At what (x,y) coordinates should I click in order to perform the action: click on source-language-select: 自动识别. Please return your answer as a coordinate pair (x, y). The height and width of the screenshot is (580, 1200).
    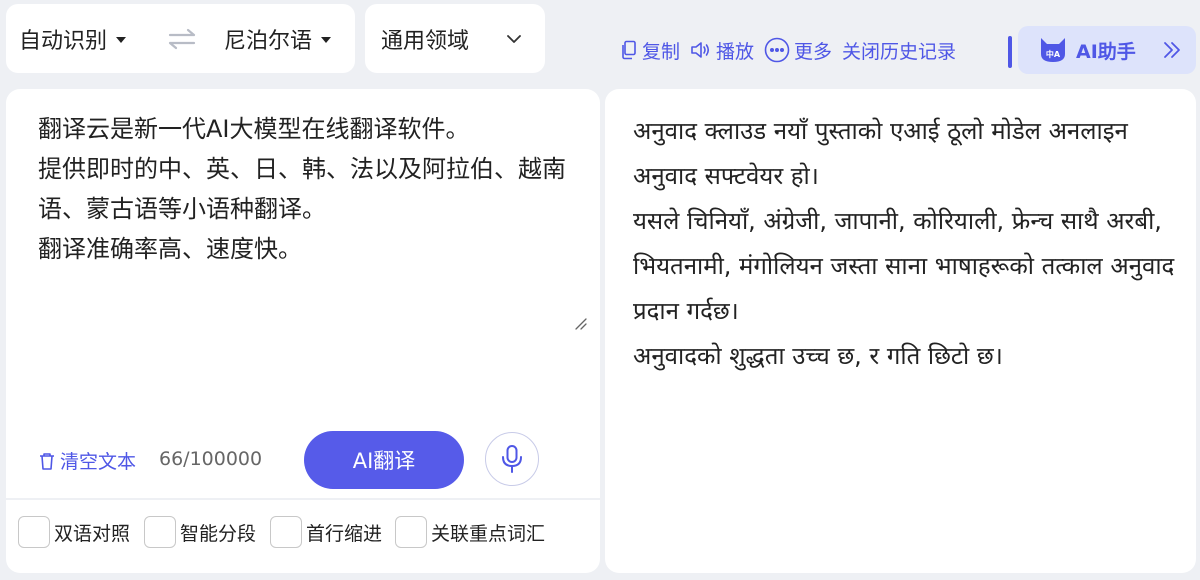
    Looking at the image, I should click on (73, 38).